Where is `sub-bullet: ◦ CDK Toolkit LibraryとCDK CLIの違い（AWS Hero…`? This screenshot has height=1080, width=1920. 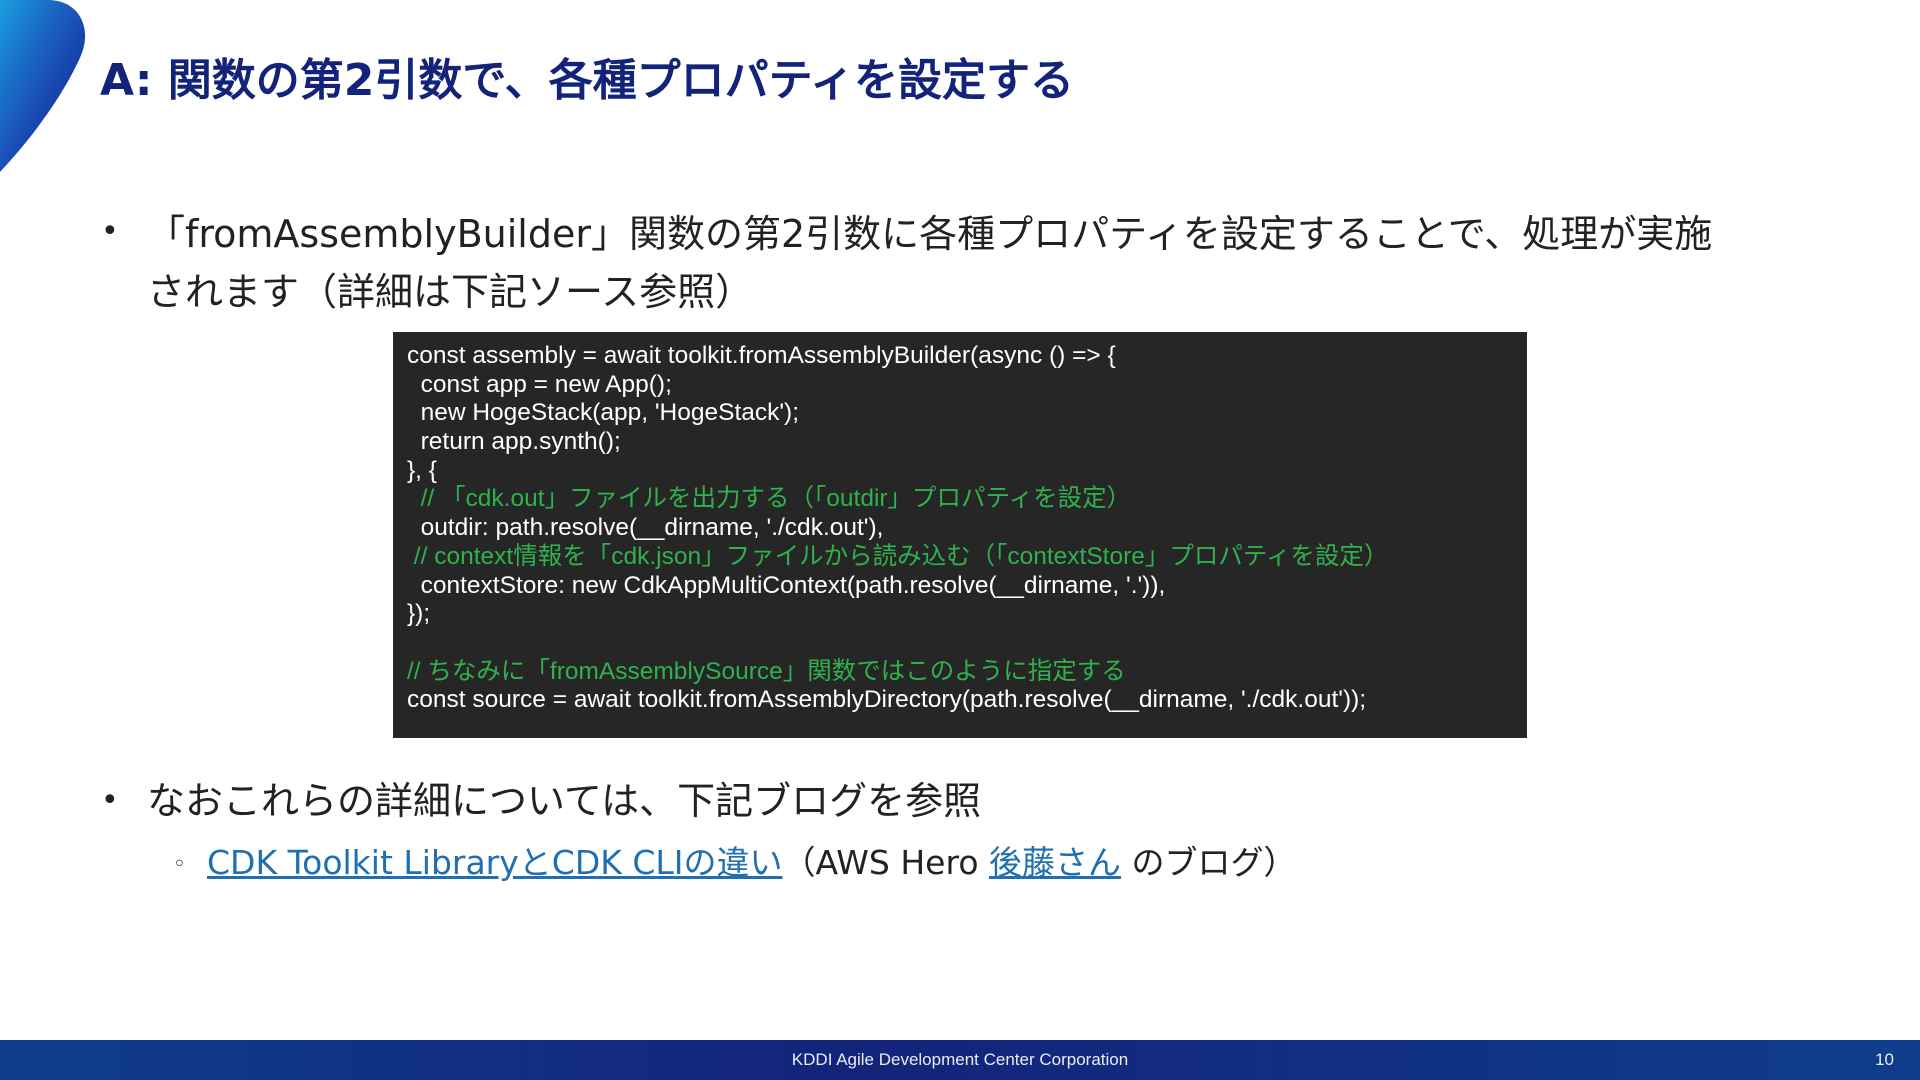
sub-bullet: ◦ CDK Toolkit LibraryとCDK CLIの違い（AWS Hero… is located at coordinates (722, 864).